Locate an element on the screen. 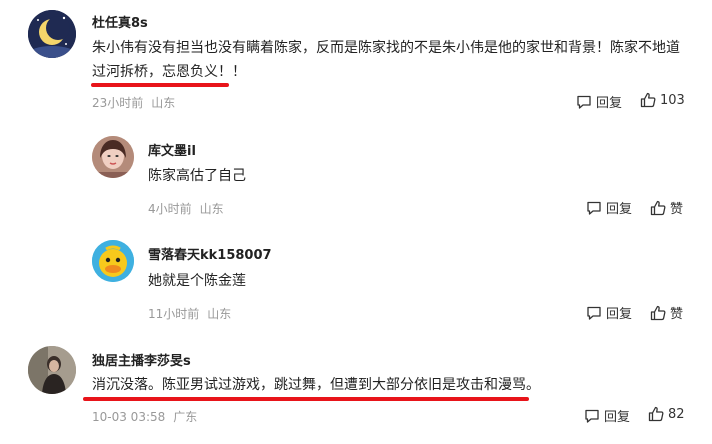 The height and width of the screenshot is (444, 712). comment-meta: 4小时前 山东 is located at coordinates (186, 208).